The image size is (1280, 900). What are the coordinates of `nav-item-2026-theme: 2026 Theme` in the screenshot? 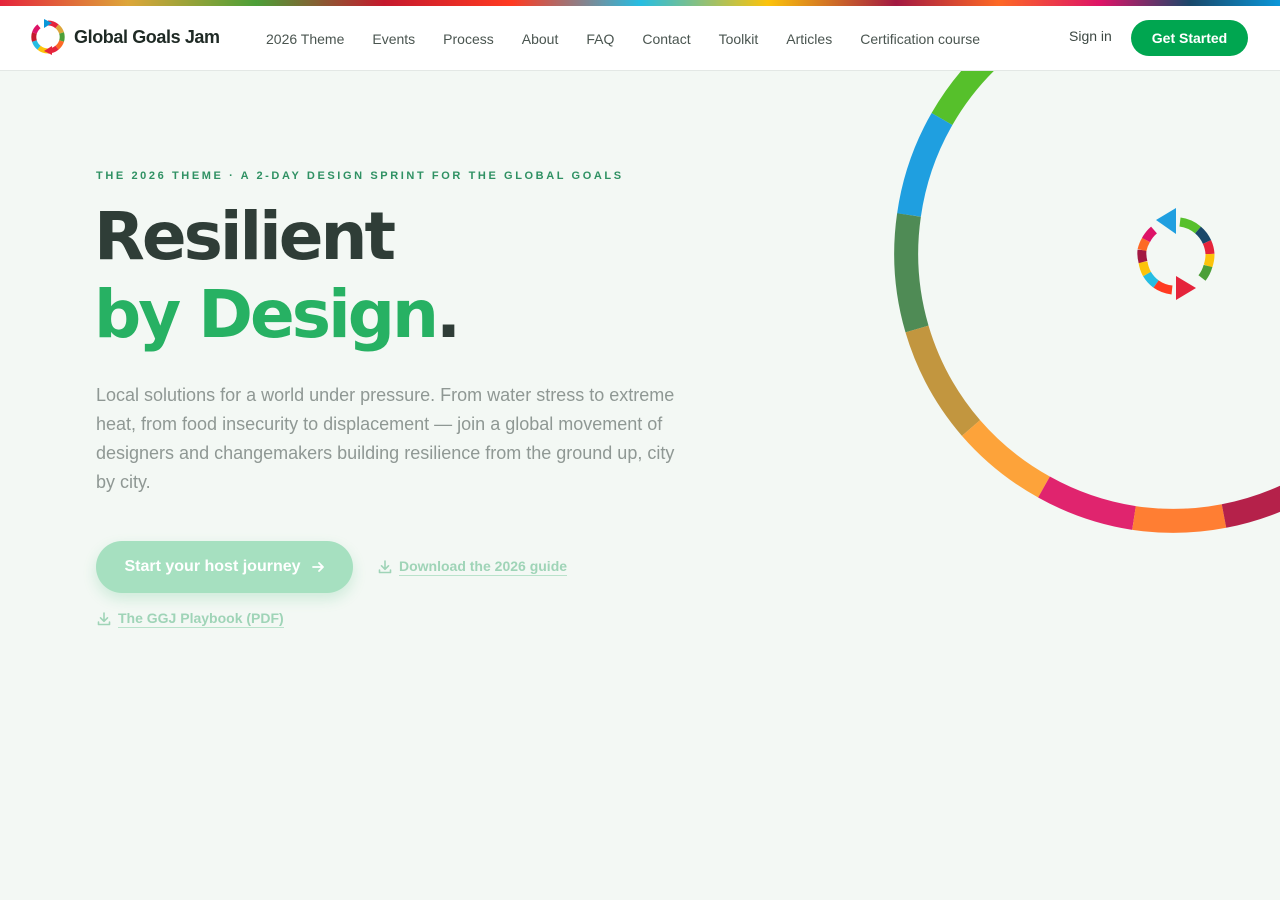 It's located at (305, 39).